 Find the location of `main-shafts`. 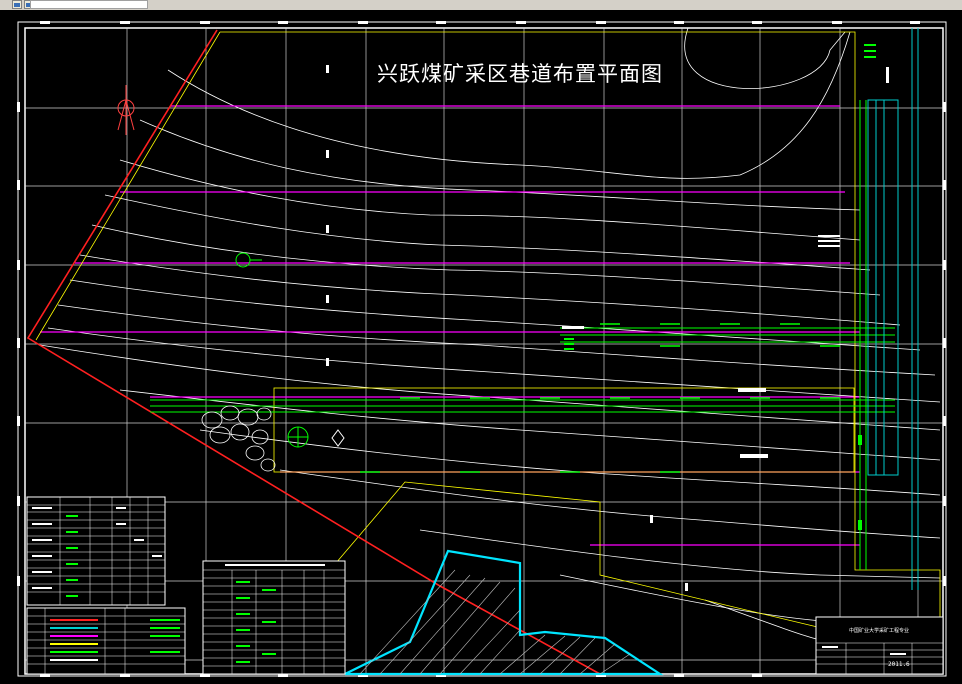

main-shafts is located at coordinates (893, 309).